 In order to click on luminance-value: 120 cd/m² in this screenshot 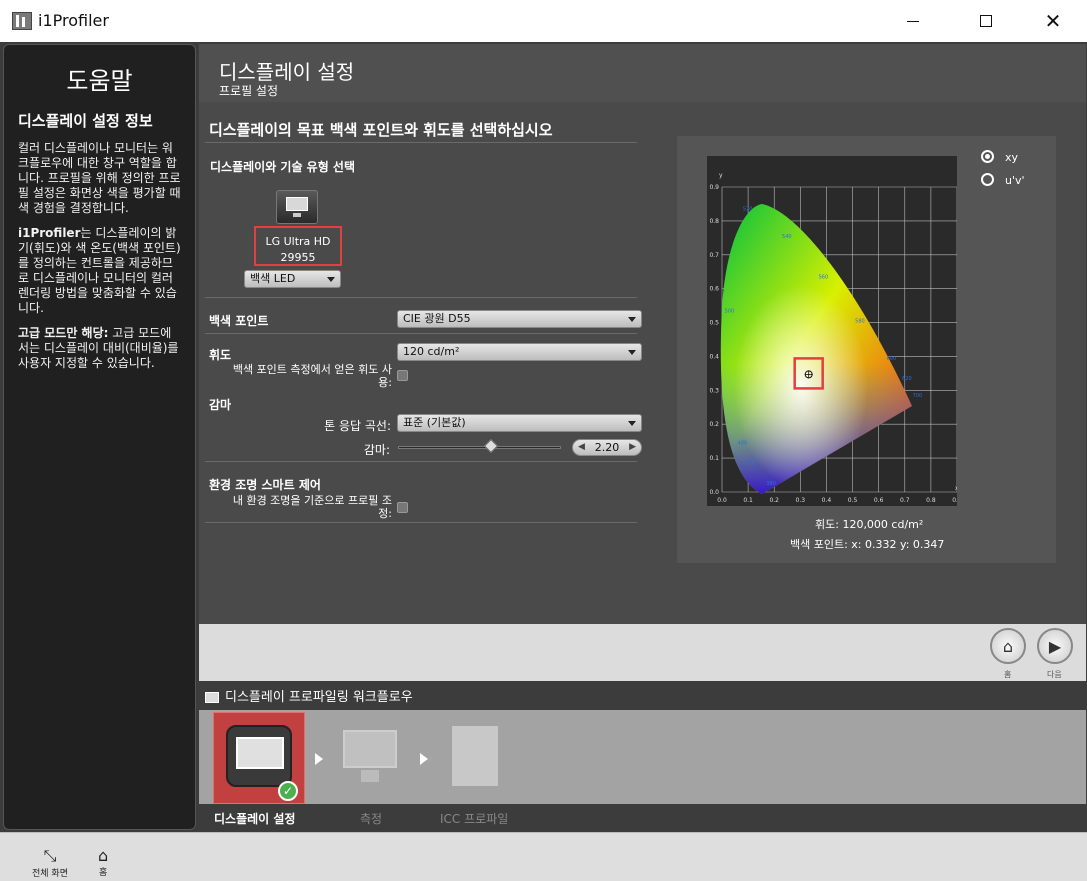, I will do `click(431, 351)`.